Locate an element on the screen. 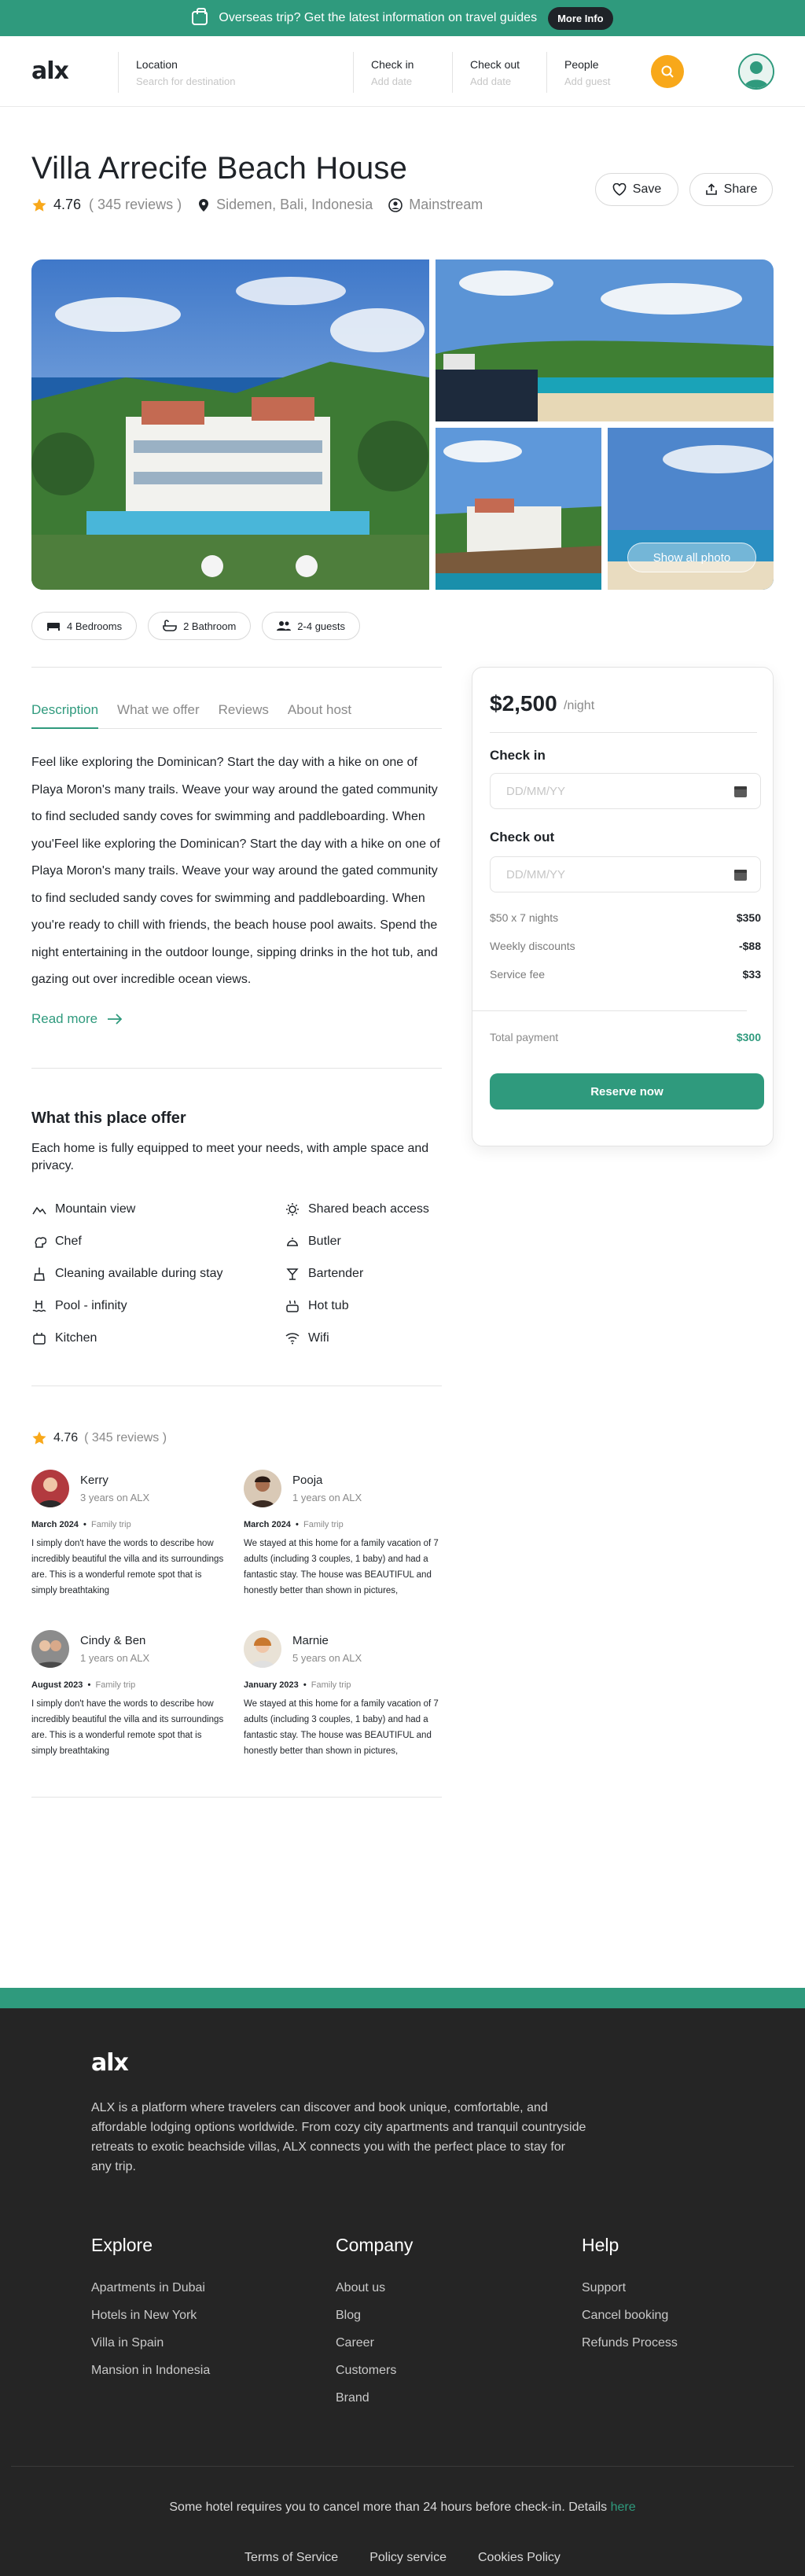 The height and width of the screenshot is (2576, 805). footer-link: Hotels in New York is located at coordinates (150, 2316).